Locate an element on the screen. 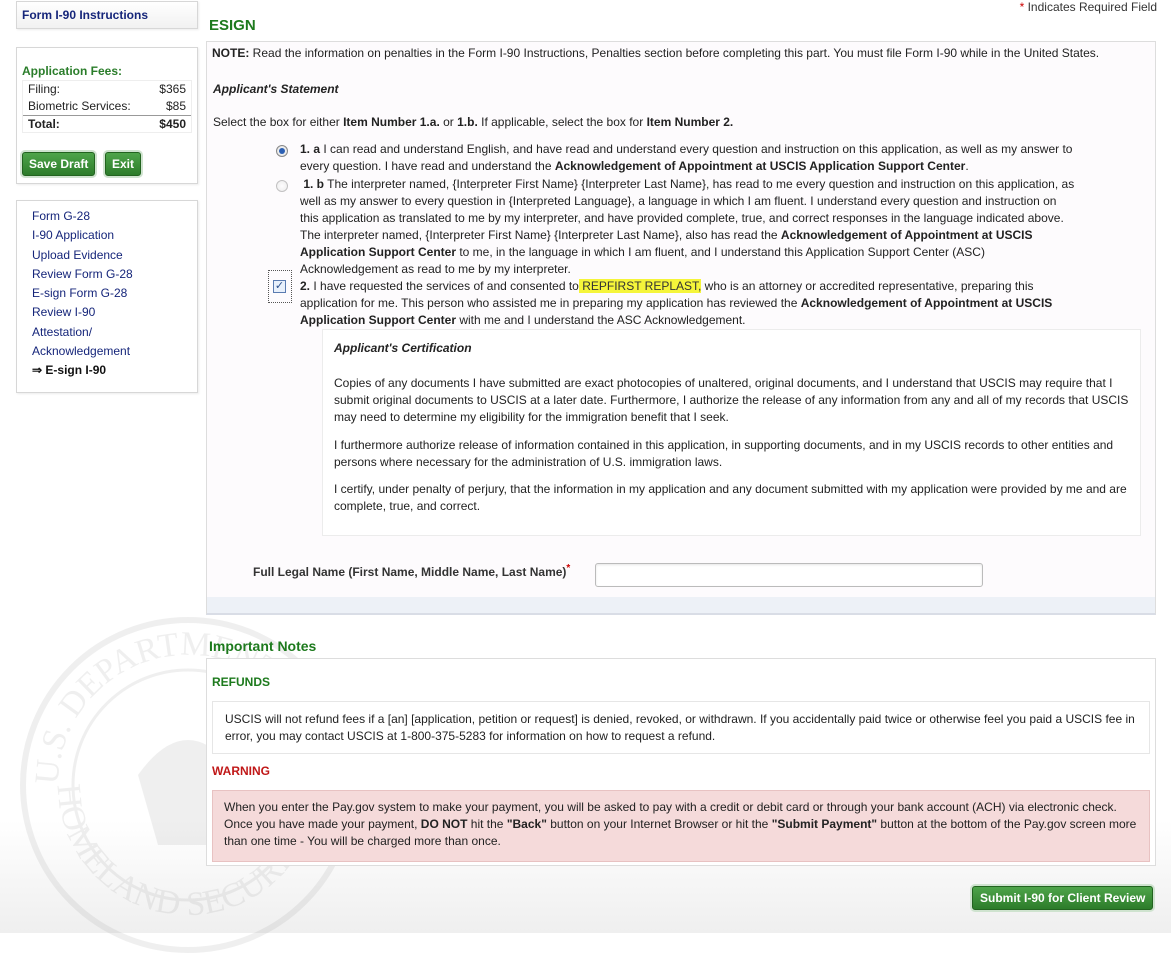 The height and width of the screenshot is (955, 1171). fee-value: $85 is located at coordinates (175, 106).